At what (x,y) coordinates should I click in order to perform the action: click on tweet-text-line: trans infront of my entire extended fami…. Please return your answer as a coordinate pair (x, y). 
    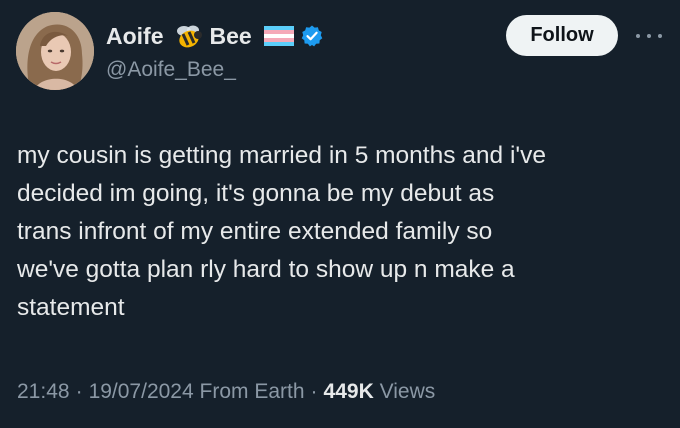
    Looking at the image, I should click on (255, 231).